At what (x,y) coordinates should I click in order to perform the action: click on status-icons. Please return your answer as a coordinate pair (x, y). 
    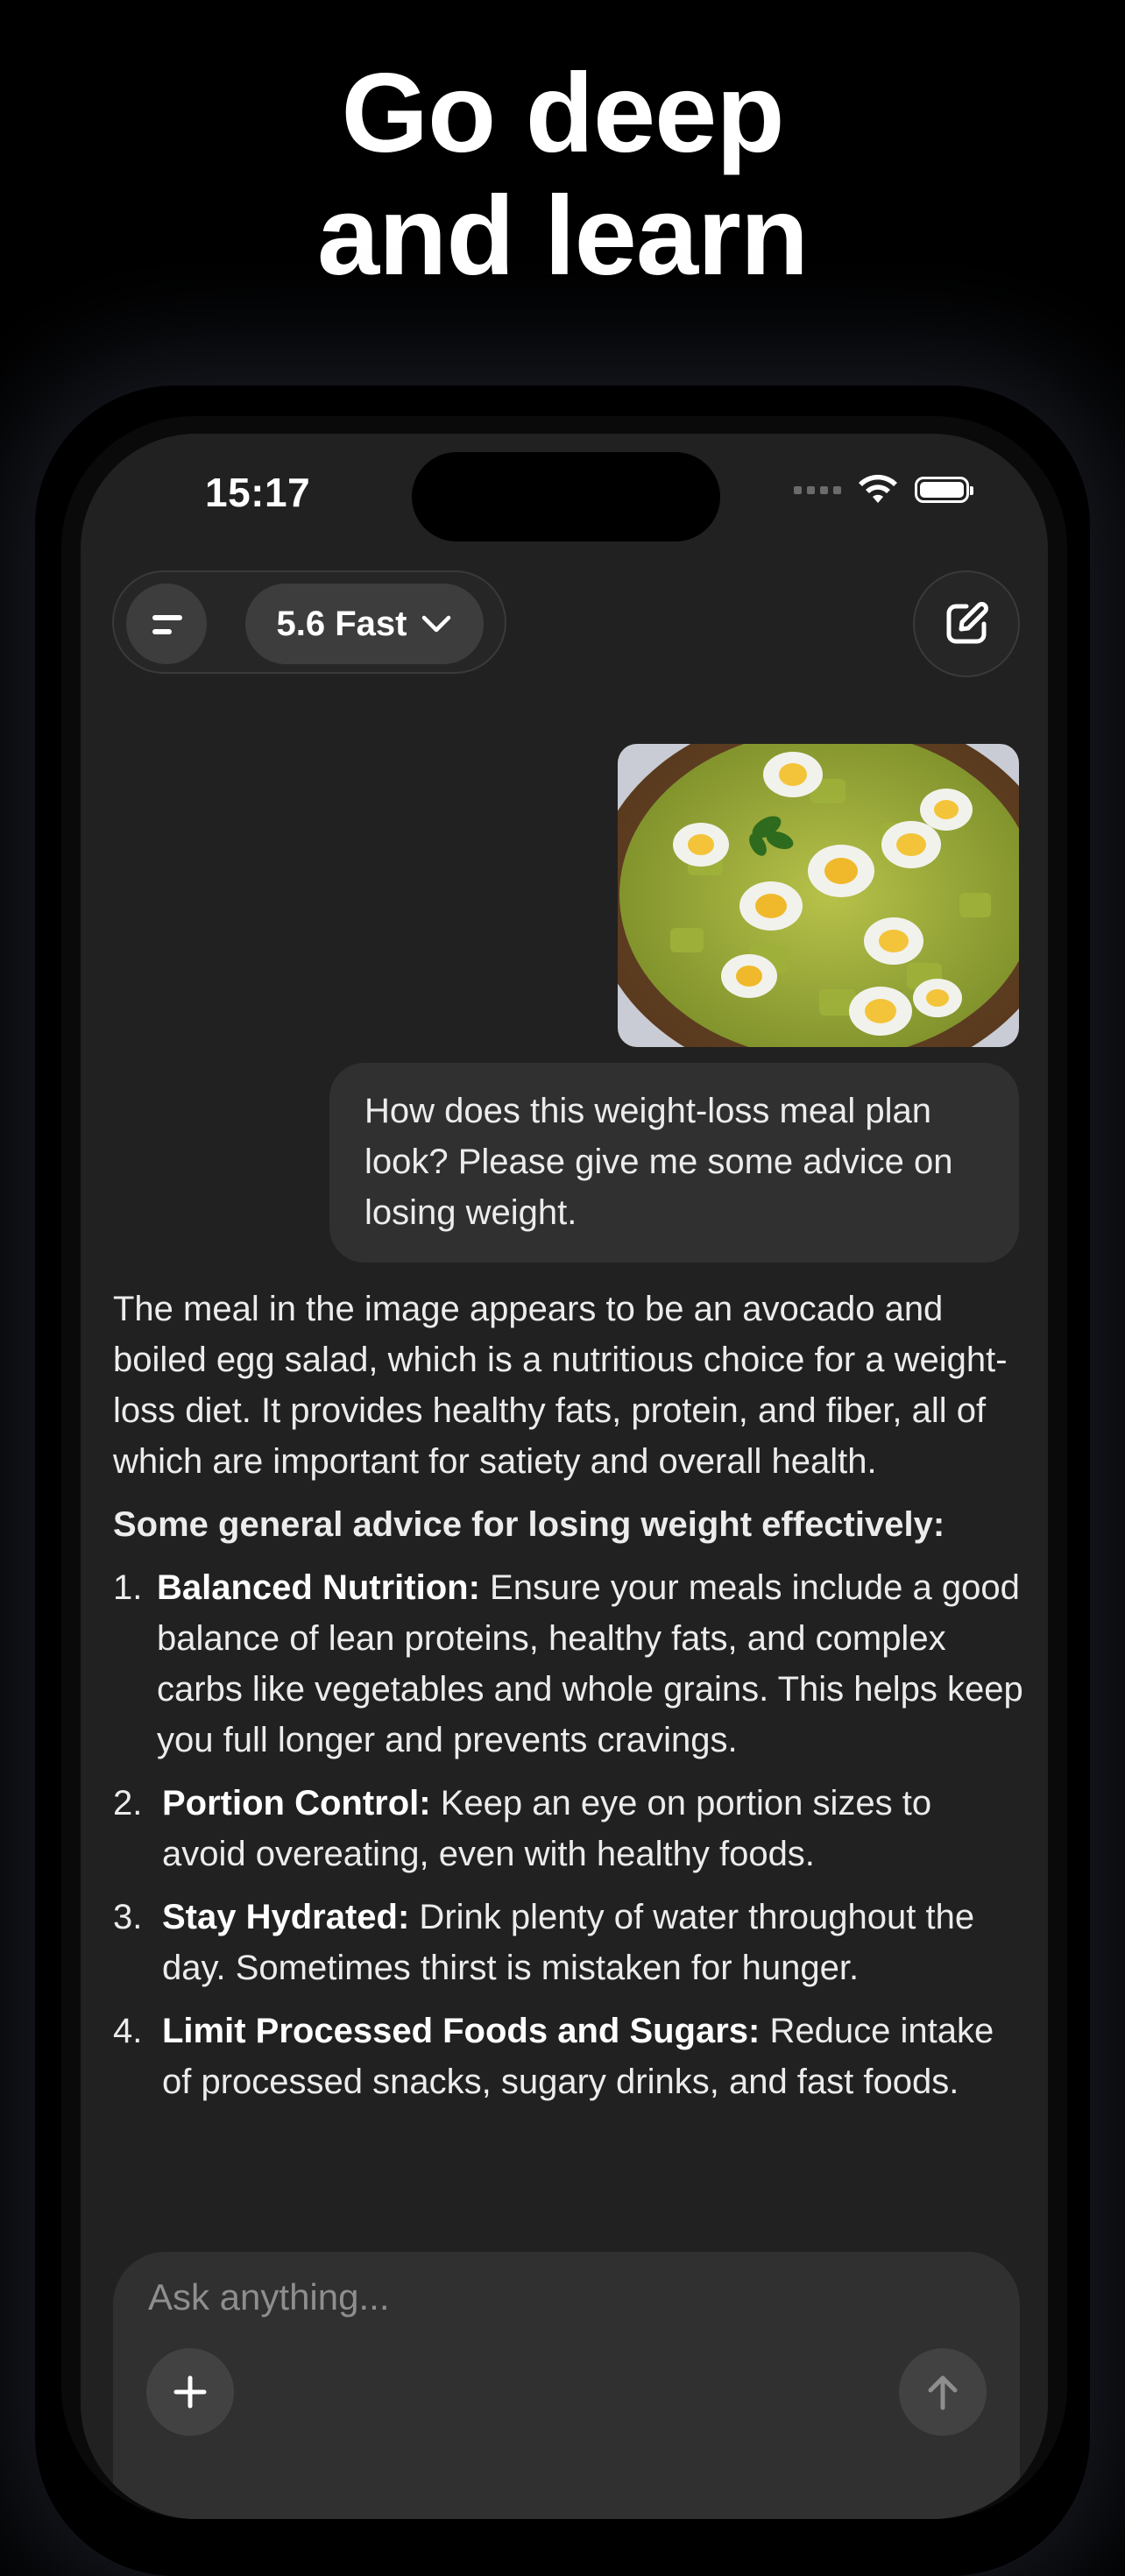
    Looking at the image, I should click on (883, 490).